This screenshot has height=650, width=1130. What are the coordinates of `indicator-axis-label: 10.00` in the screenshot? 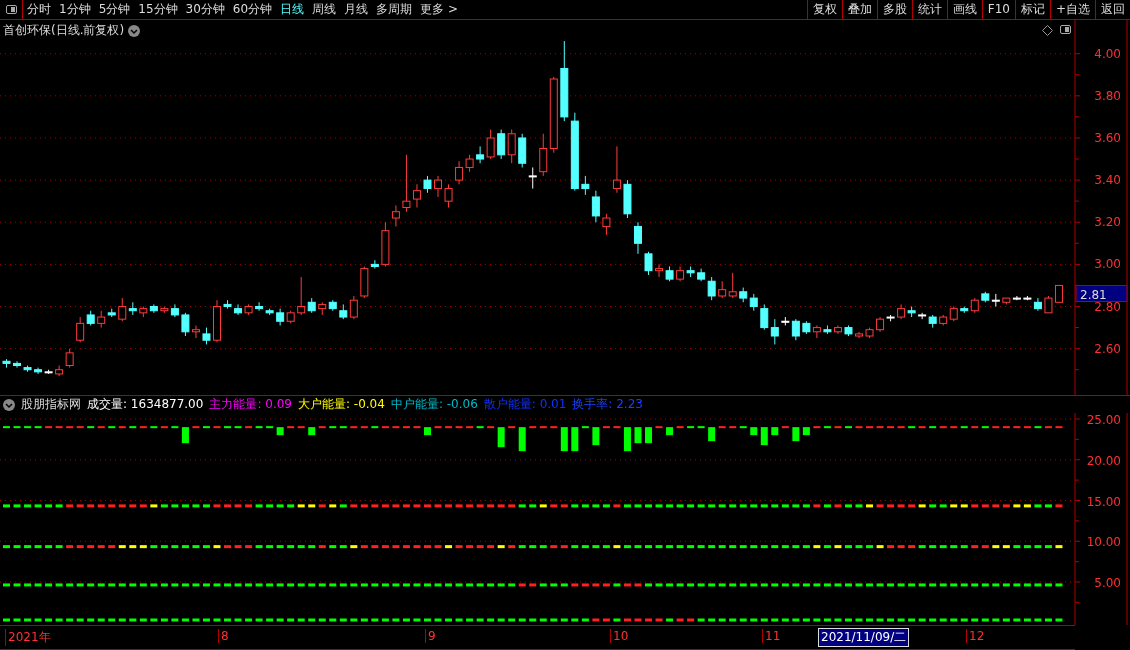 It's located at (1103, 542).